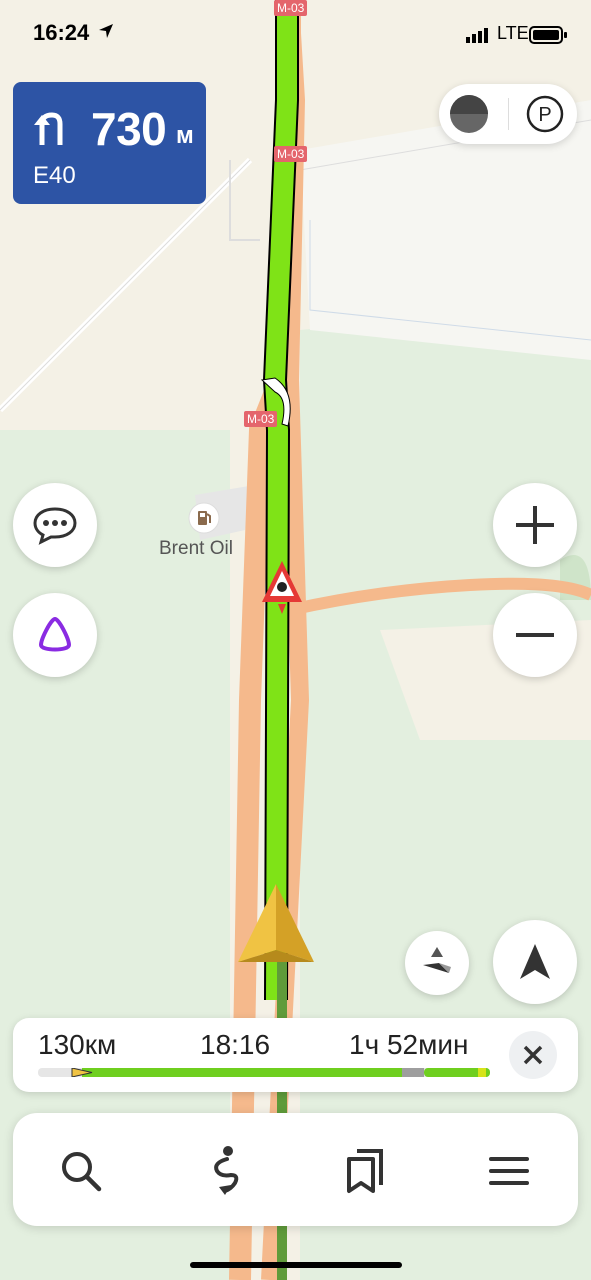 The height and width of the screenshot is (1280, 591). I want to click on menu-button, so click(509, 1171).